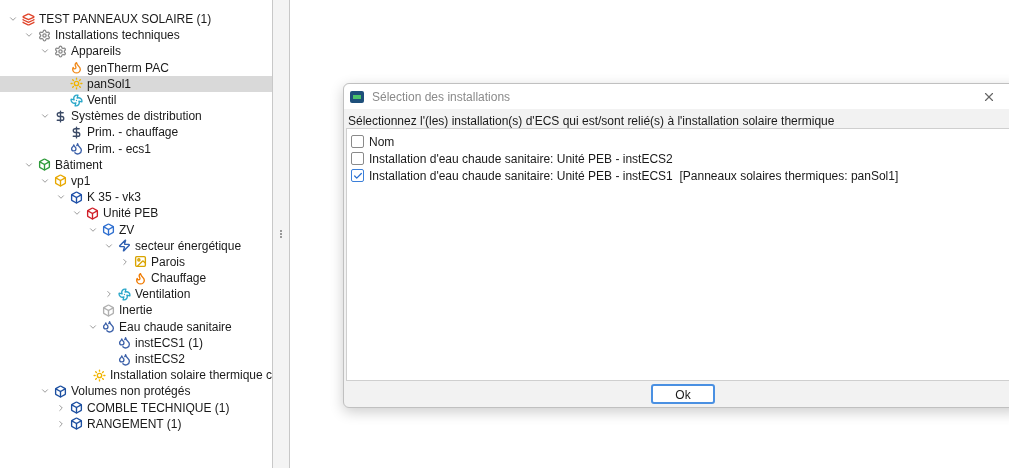 The width and height of the screenshot is (1009, 468). What do you see at coordinates (683, 394) in the screenshot?
I see `ok-button: Ok` at bounding box center [683, 394].